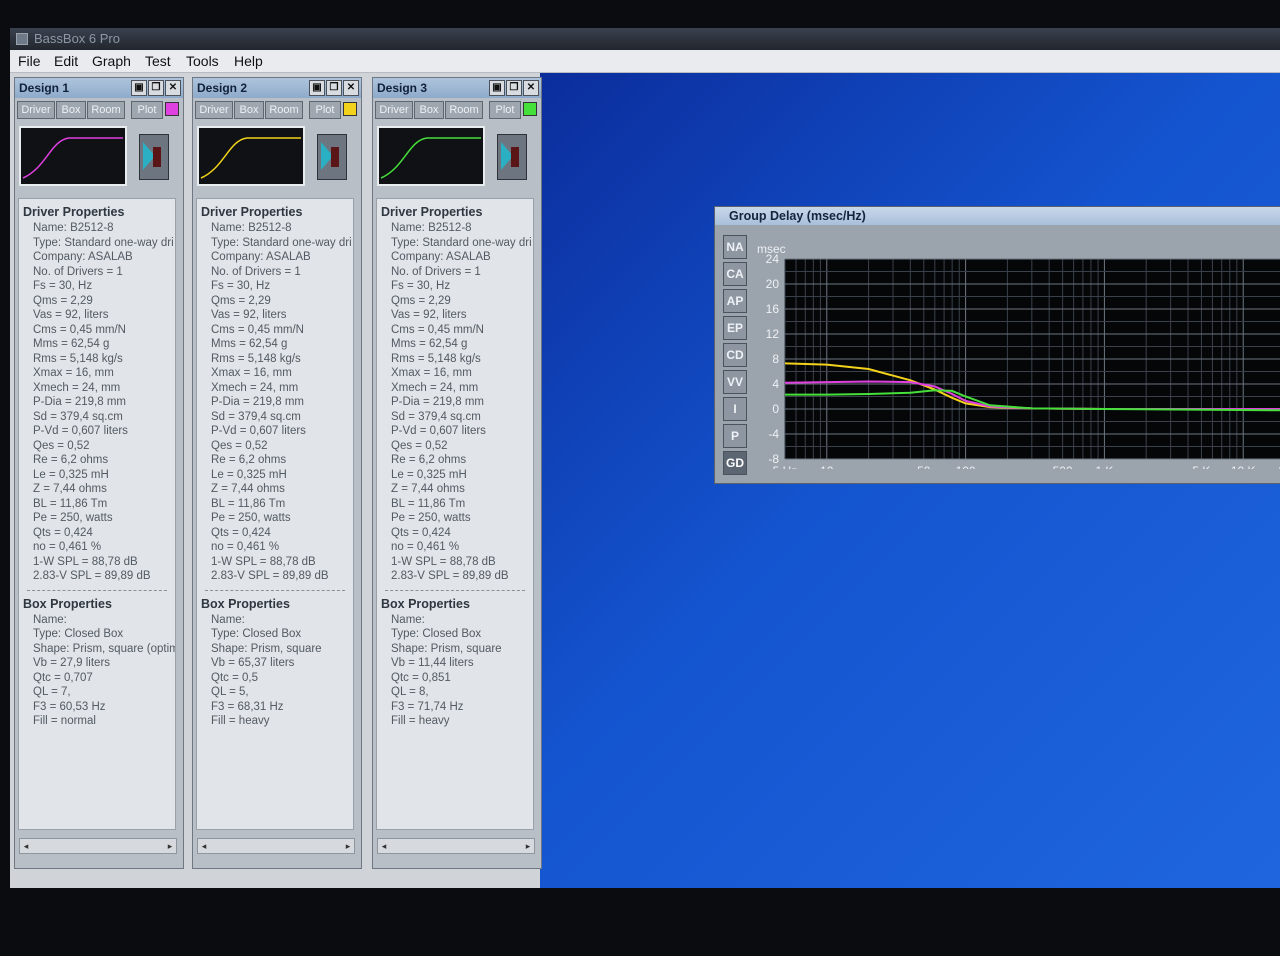 The image size is (1280, 956). I want to click on y-tick-label: 16, so click(773, 309).